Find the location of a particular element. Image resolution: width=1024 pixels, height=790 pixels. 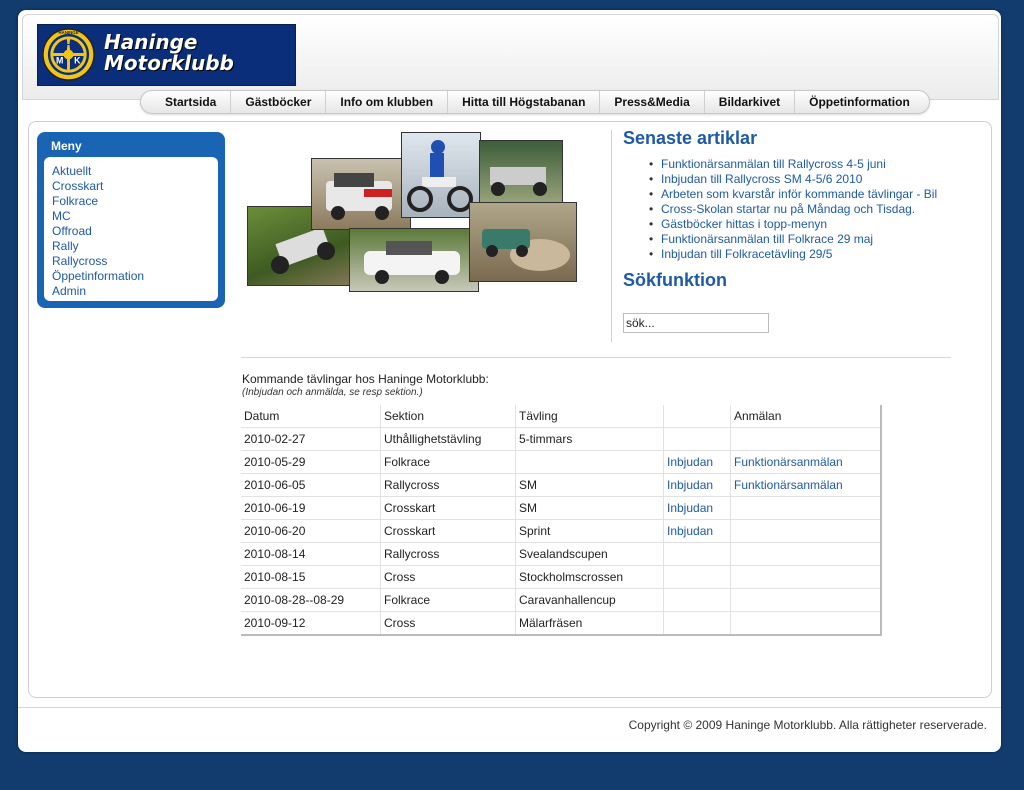

cell-datum: 2010-06-19 is located at coordinates (311, 508).